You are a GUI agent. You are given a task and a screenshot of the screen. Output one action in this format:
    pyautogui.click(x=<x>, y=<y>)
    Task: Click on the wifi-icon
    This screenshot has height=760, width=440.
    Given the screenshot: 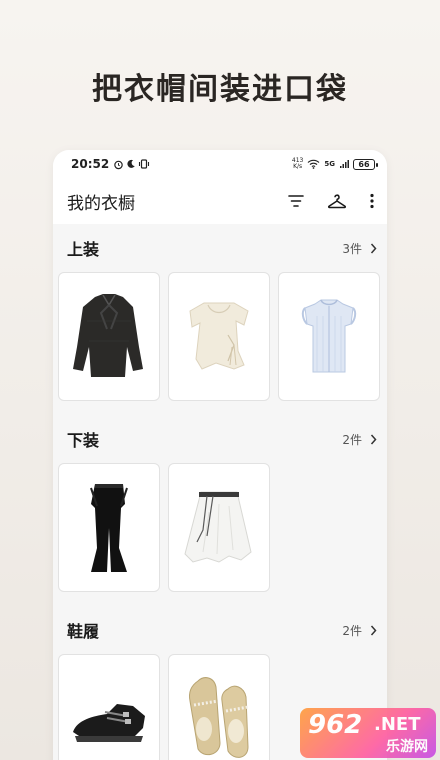 What is the action you would take?
    pyautogui.click(x=313, y=164)
    